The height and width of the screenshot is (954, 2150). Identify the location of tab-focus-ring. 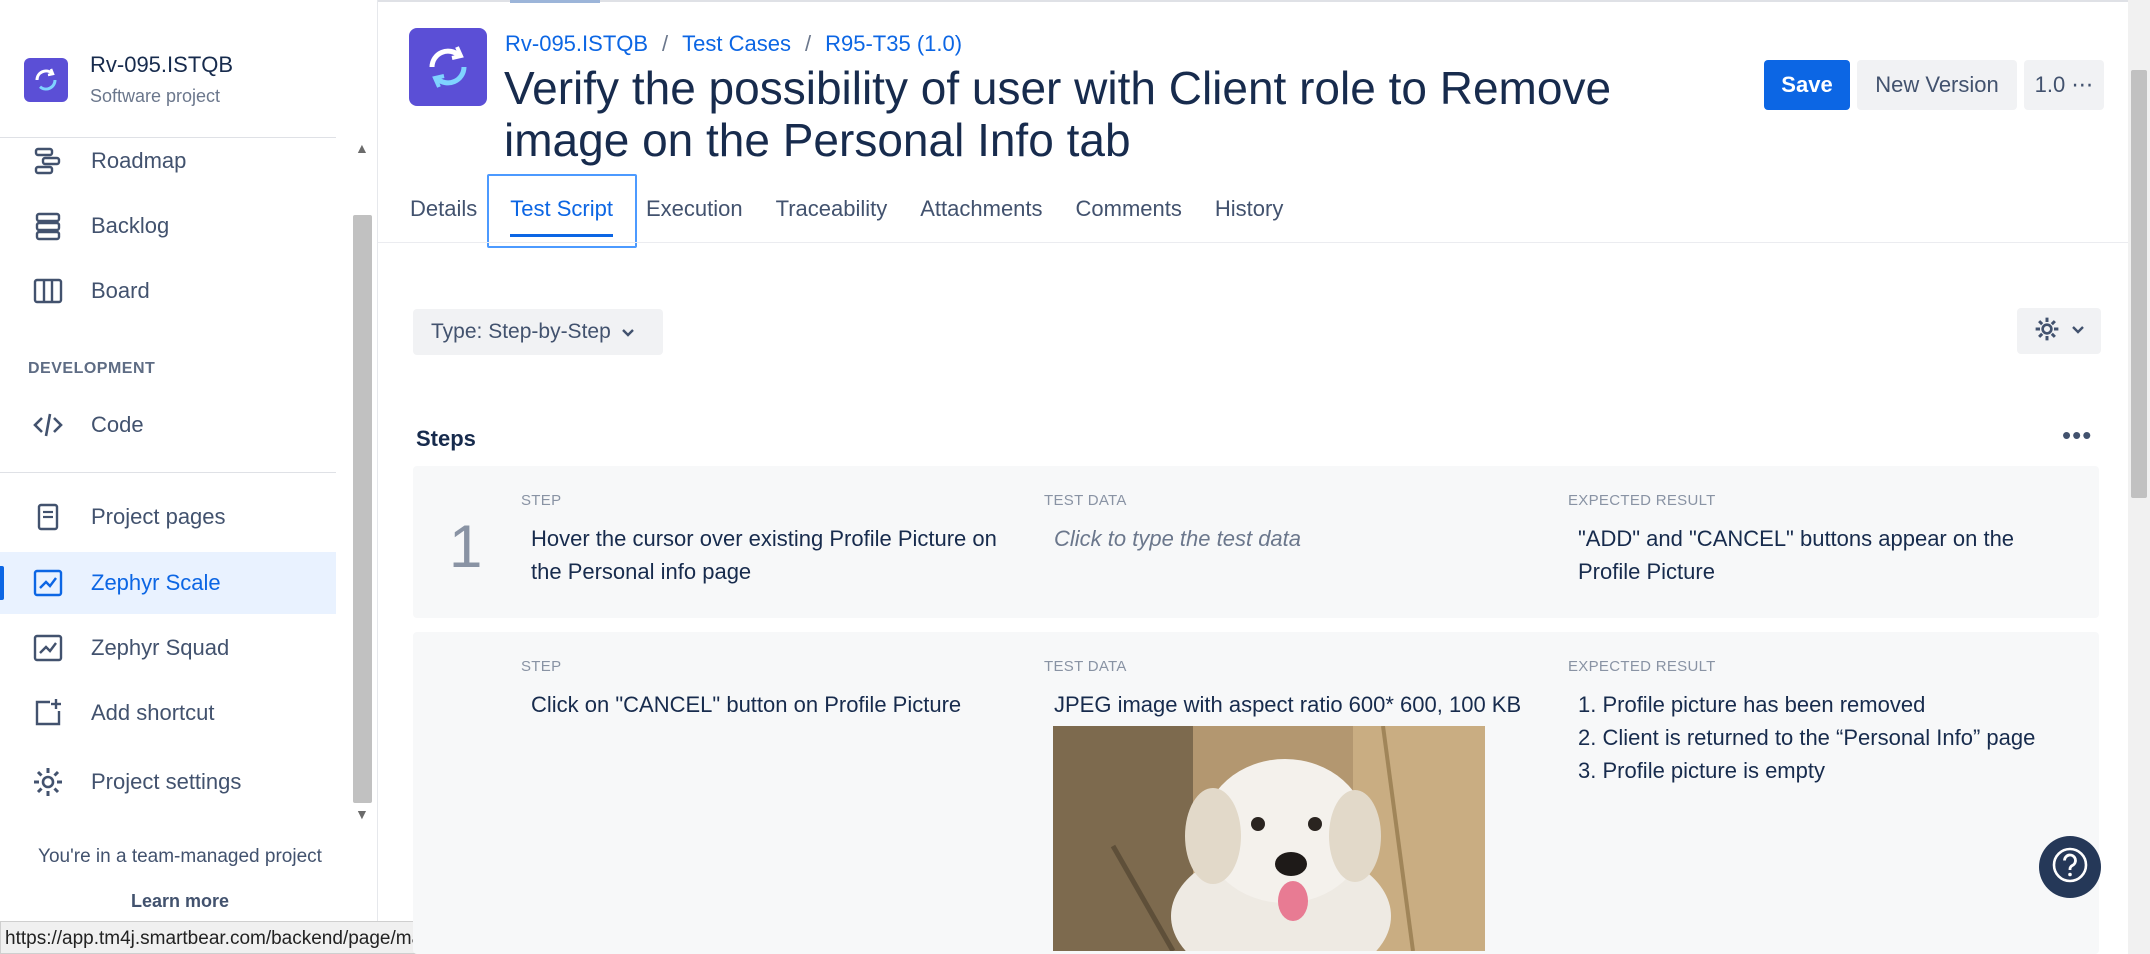
(562, 211).